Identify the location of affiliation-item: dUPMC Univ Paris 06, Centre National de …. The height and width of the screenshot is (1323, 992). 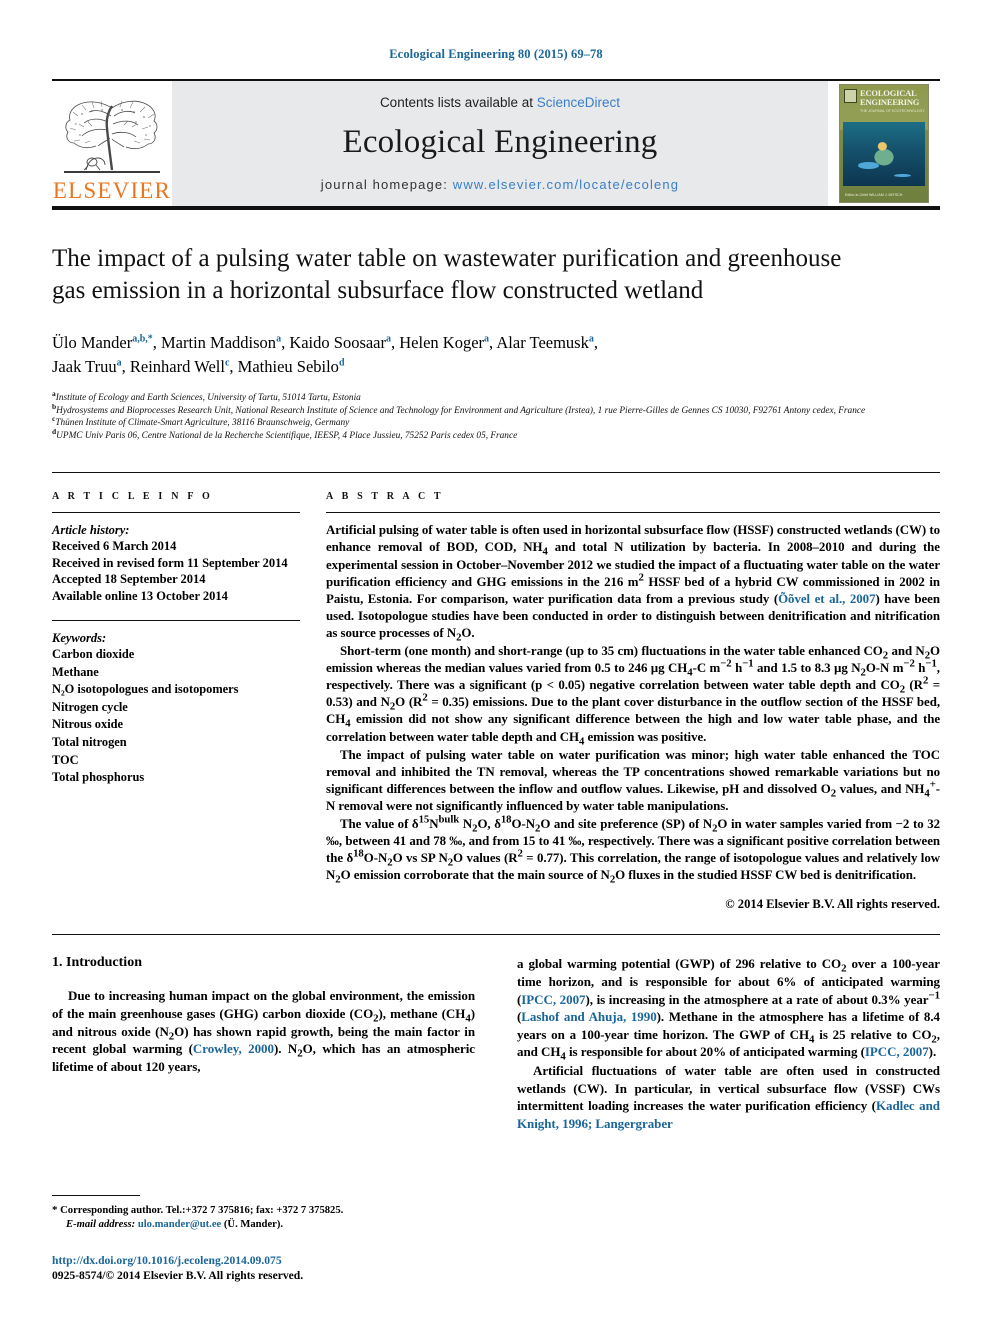
(285, 433).